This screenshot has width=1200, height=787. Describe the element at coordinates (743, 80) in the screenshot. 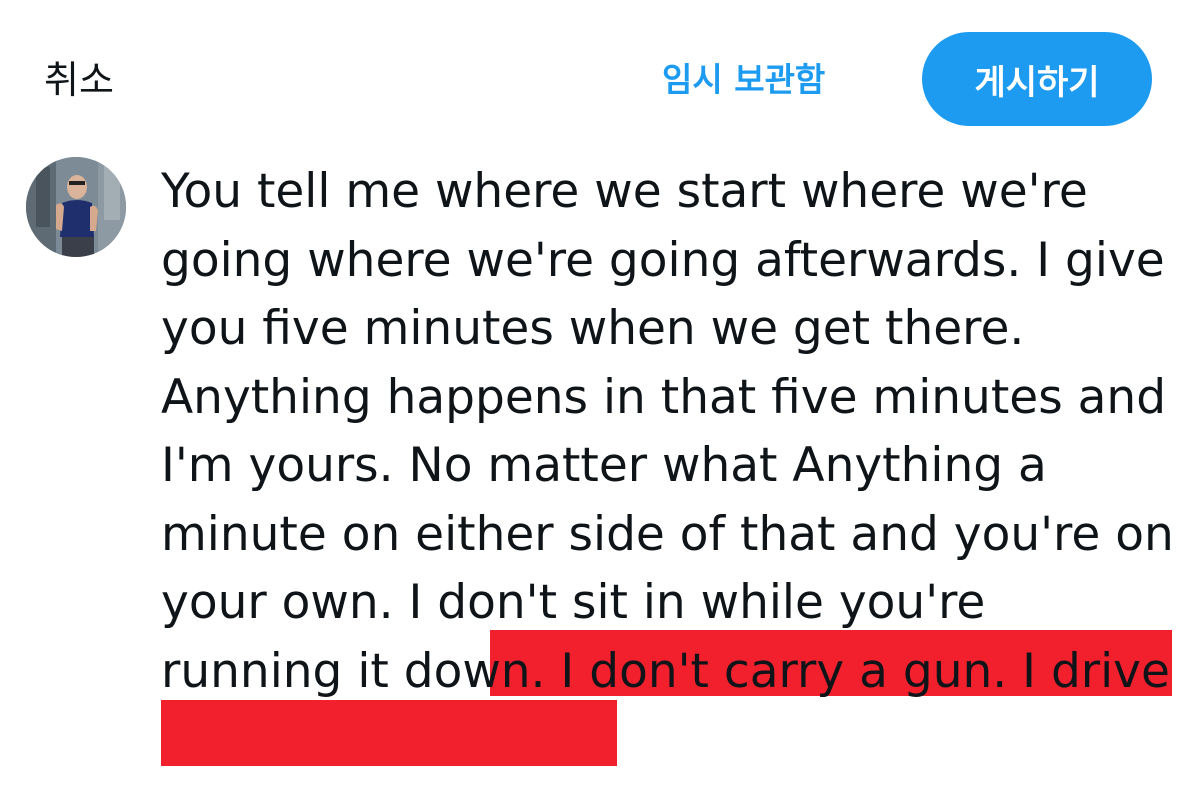

I see `drafts-button: 임시 보관함` at that location.